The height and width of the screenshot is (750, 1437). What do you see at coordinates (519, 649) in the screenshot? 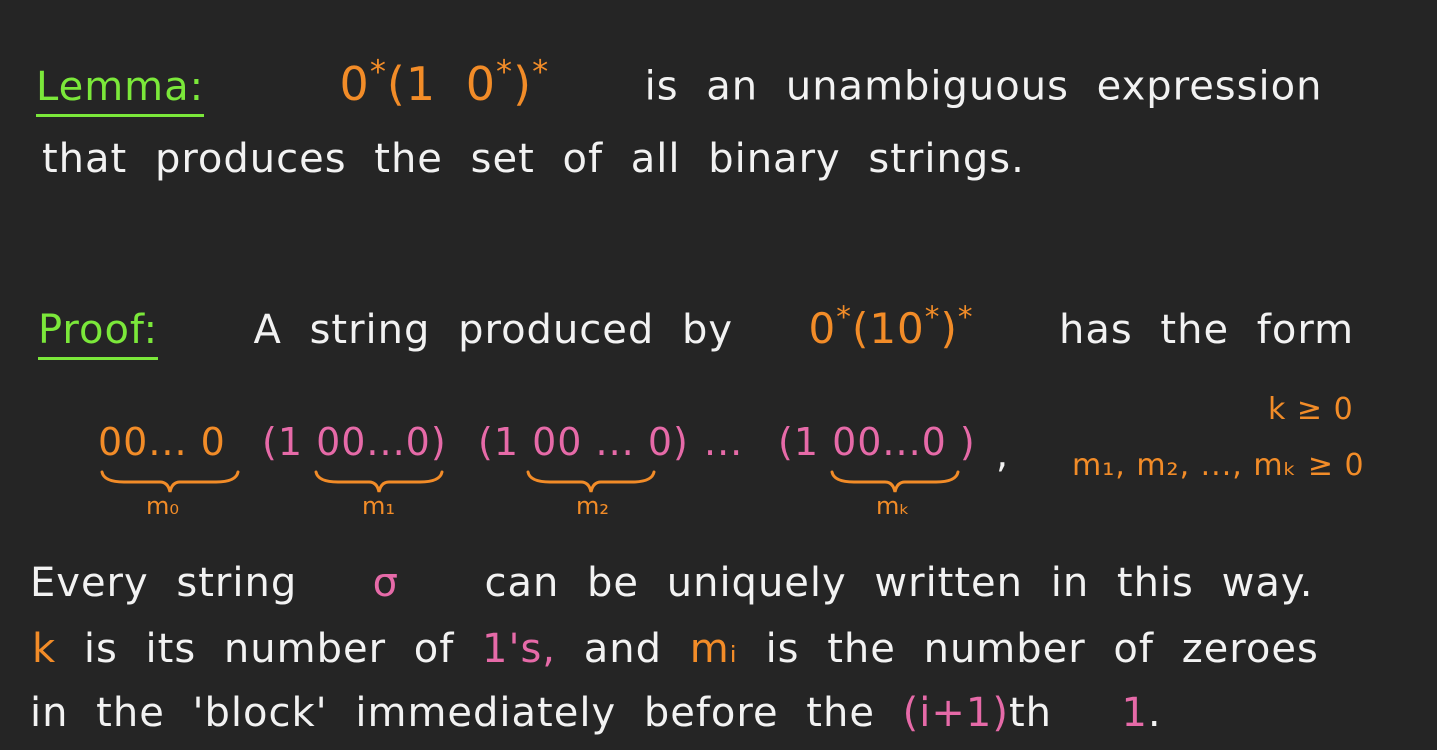
I see `ones-symbol: 1's,` at bounding box center [519, 649].